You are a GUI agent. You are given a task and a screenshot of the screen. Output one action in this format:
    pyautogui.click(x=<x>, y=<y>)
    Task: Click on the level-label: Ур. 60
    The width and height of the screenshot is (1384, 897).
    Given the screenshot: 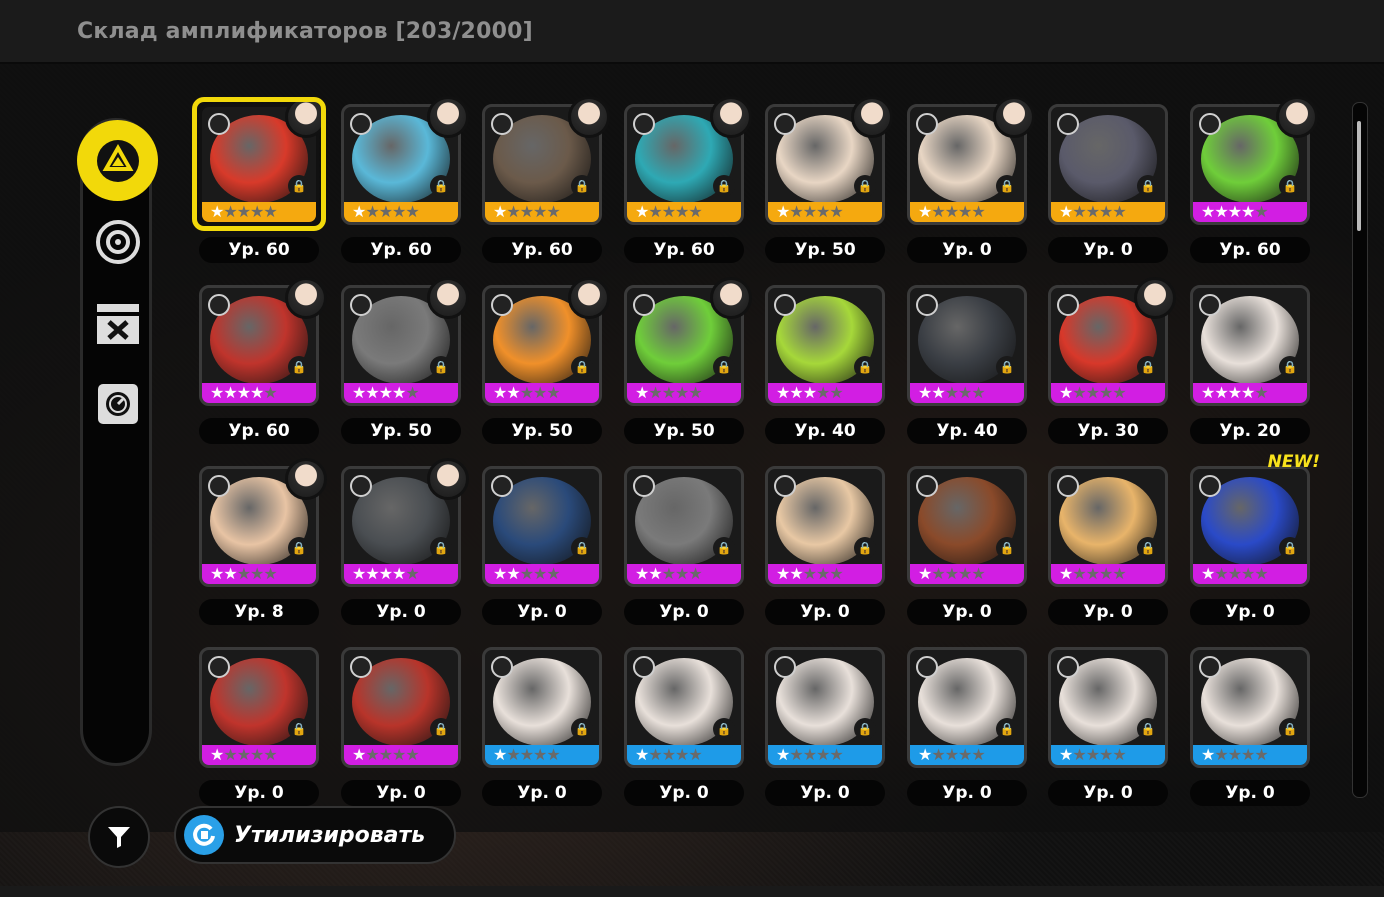 What is the action you would take?
    pyautogui.click(x=259, y=431)
    